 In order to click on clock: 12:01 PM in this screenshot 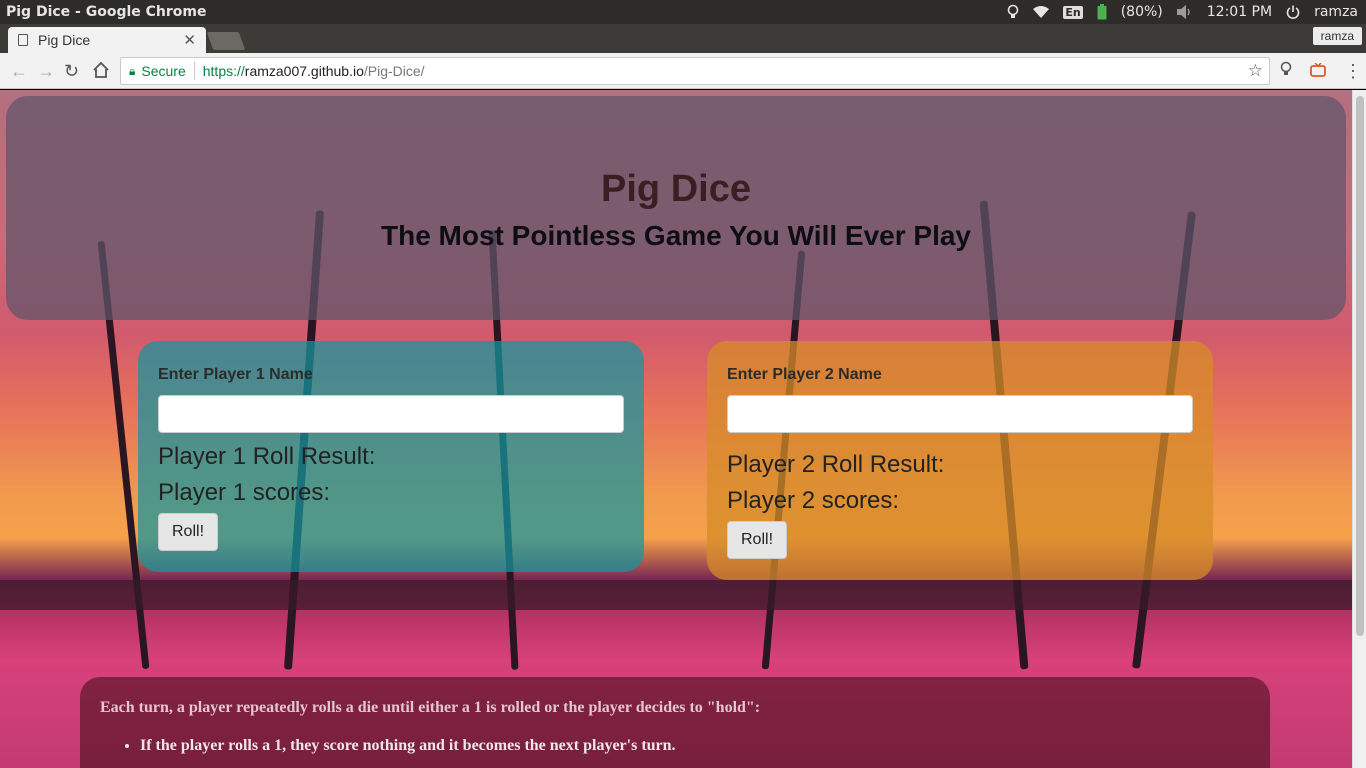, I will do `click(1239, 12)`.